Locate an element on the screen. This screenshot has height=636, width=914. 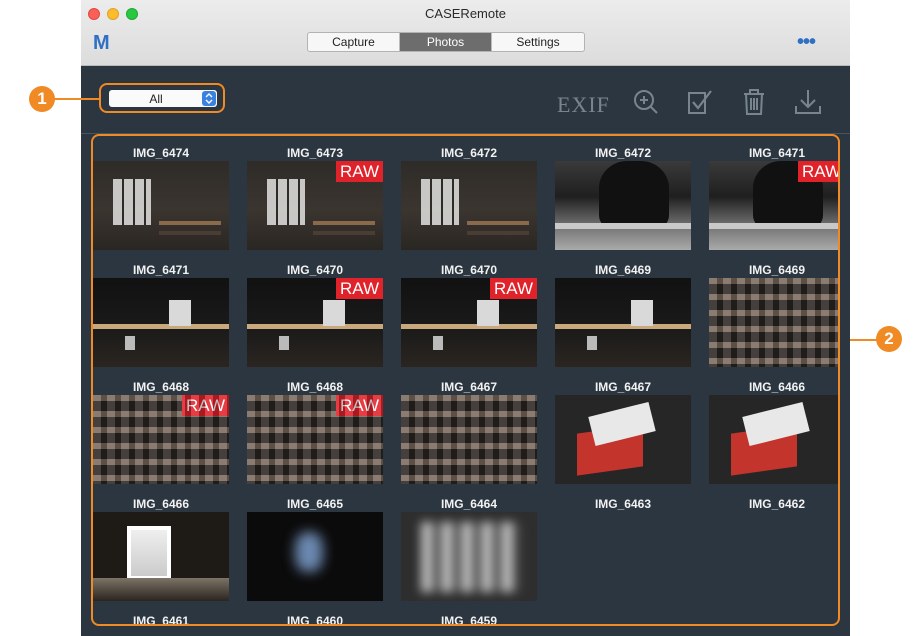
tab-photos: Photos is located at coordinates (446, 42).